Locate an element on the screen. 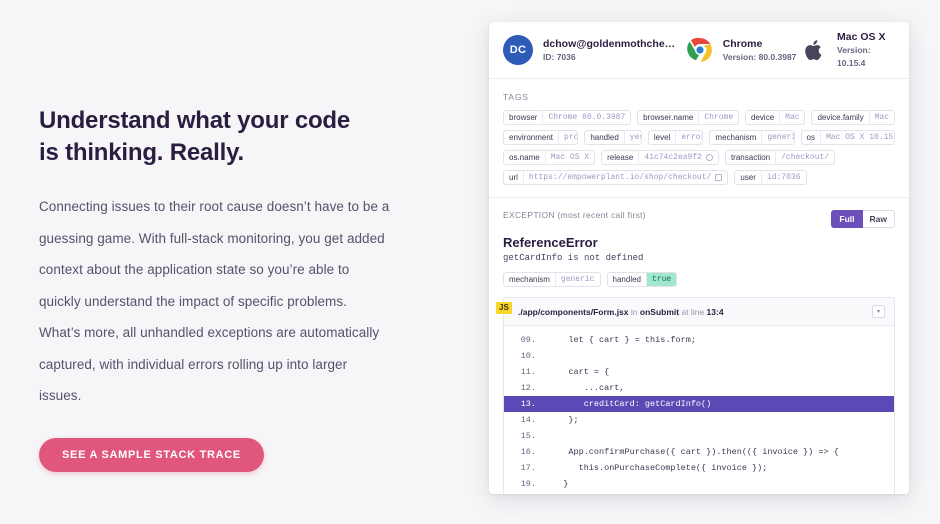 This screenshot has height=524, width=940. apple-icon is located at coordinates (814, 50).